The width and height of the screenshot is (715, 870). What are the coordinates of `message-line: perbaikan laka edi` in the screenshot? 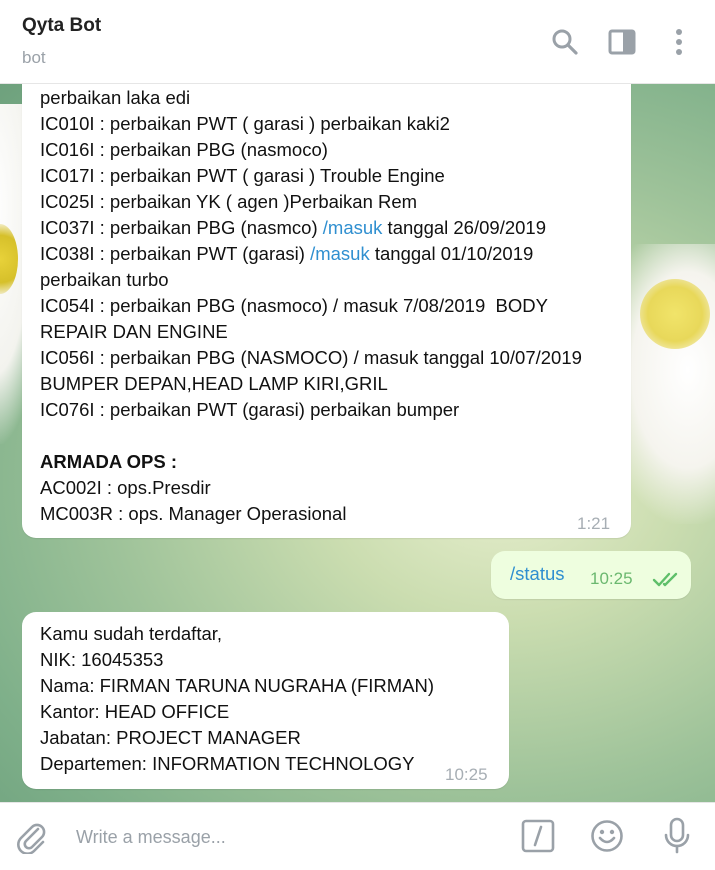 It's located at (115, 97).